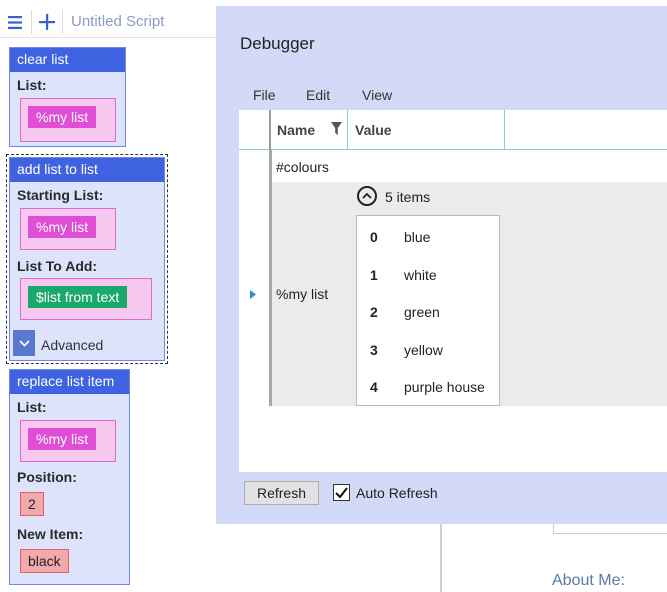 This screenshot has width=667, height=592. I want to click on plus-icon, so click(47, 22).